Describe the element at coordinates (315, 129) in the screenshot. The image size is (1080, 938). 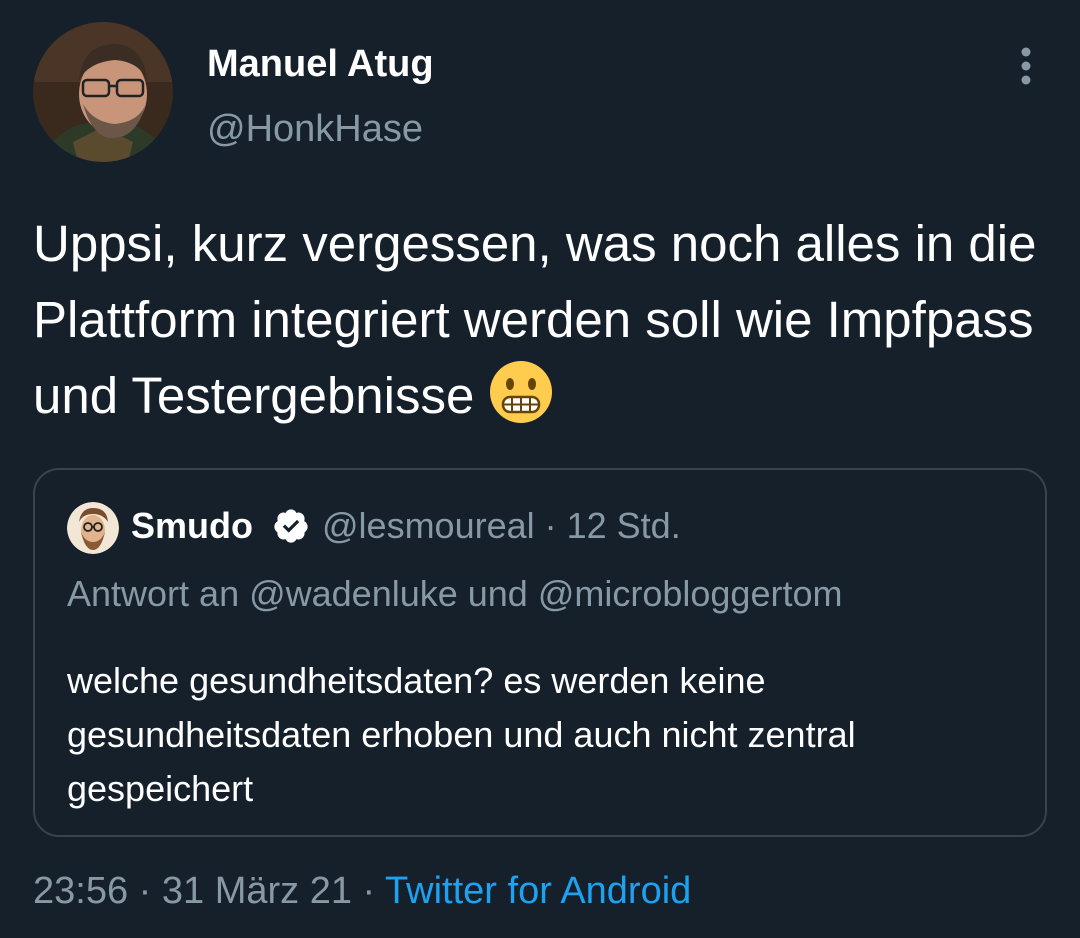
I see `author-handle: @HonkHase` at that location.